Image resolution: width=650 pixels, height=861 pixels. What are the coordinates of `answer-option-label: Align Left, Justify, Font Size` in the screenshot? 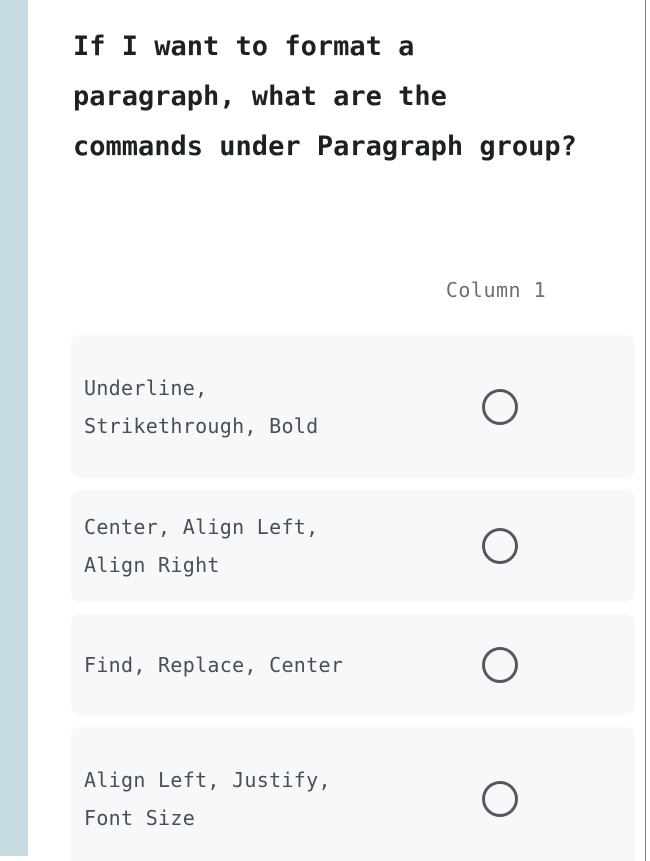 It's located at (214, 798).